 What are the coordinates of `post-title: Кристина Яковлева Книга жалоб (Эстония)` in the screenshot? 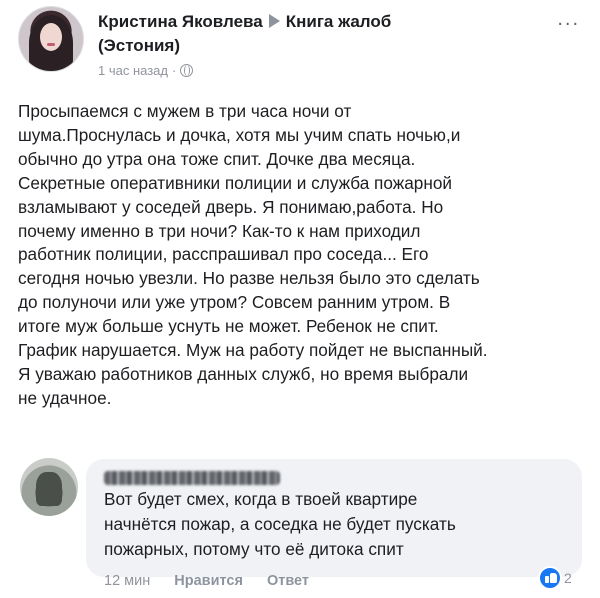 It's located at (244, 34).